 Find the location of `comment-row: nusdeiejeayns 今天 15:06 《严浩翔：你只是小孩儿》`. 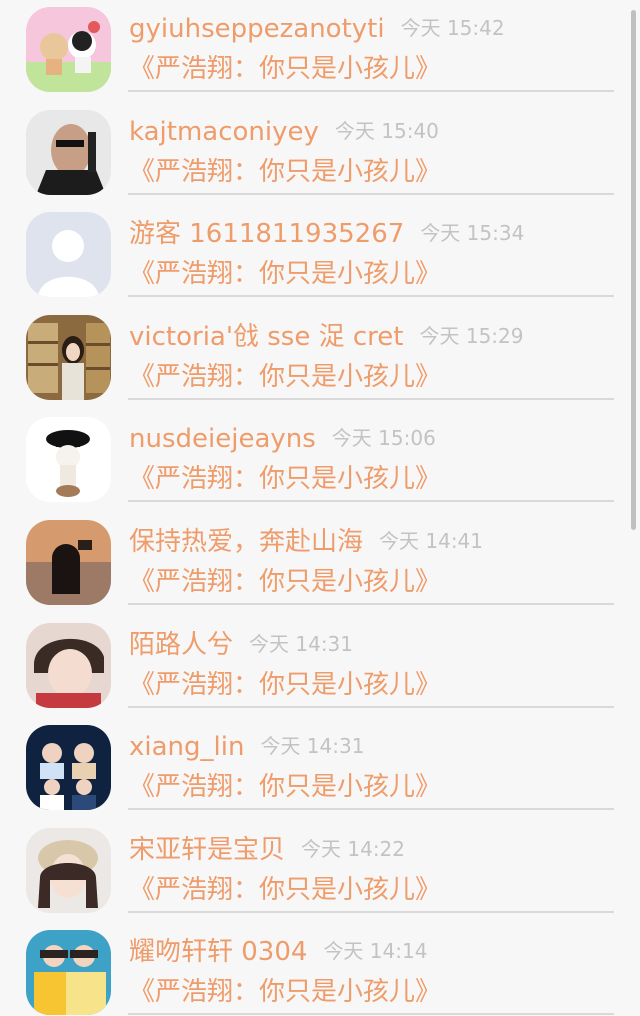

comment-row: nusdeiejeayns 今天 15:06 《严浩翔：你只是小孩儿》 is located at coordinates (320, 461).